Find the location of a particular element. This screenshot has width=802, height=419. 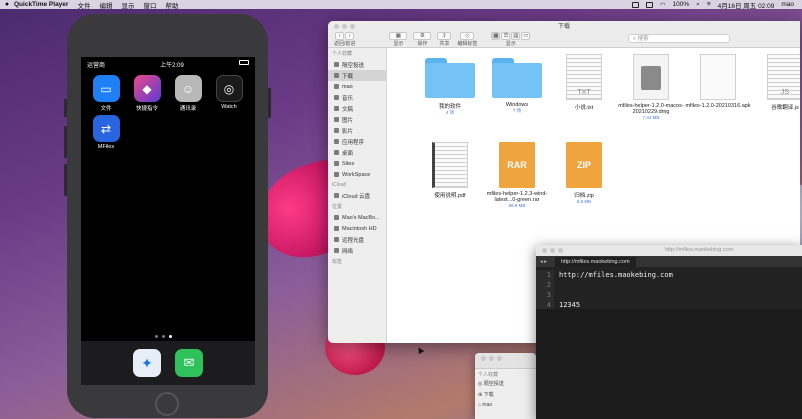

search-icon: ⌕ is located at coordinates (698, 5).